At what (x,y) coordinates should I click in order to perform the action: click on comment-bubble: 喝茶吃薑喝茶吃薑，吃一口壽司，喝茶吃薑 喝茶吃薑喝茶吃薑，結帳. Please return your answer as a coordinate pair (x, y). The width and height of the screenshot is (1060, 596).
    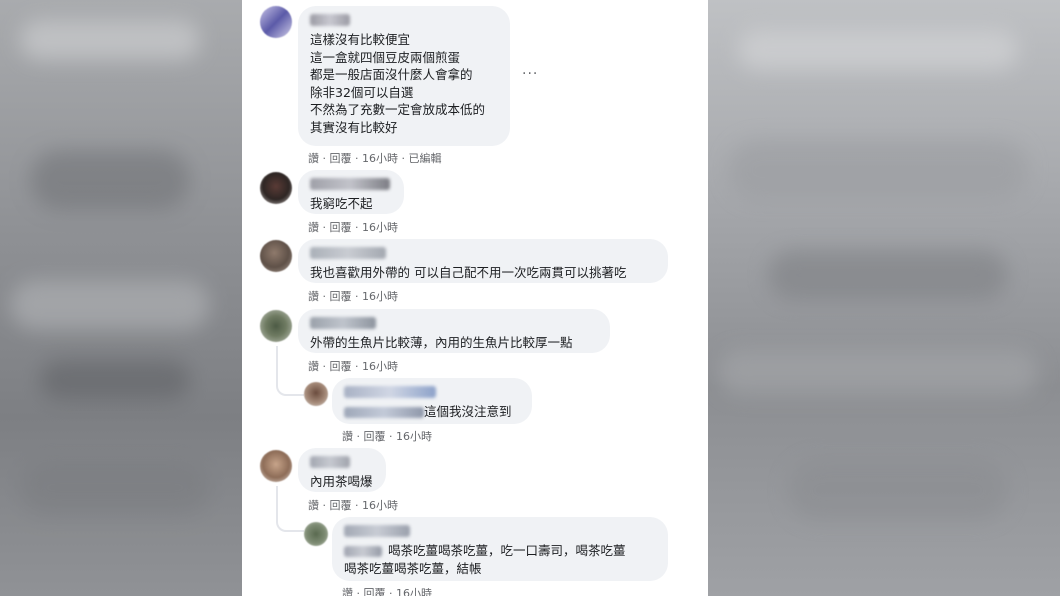
    Looking at the image, I should click on (500, 549).